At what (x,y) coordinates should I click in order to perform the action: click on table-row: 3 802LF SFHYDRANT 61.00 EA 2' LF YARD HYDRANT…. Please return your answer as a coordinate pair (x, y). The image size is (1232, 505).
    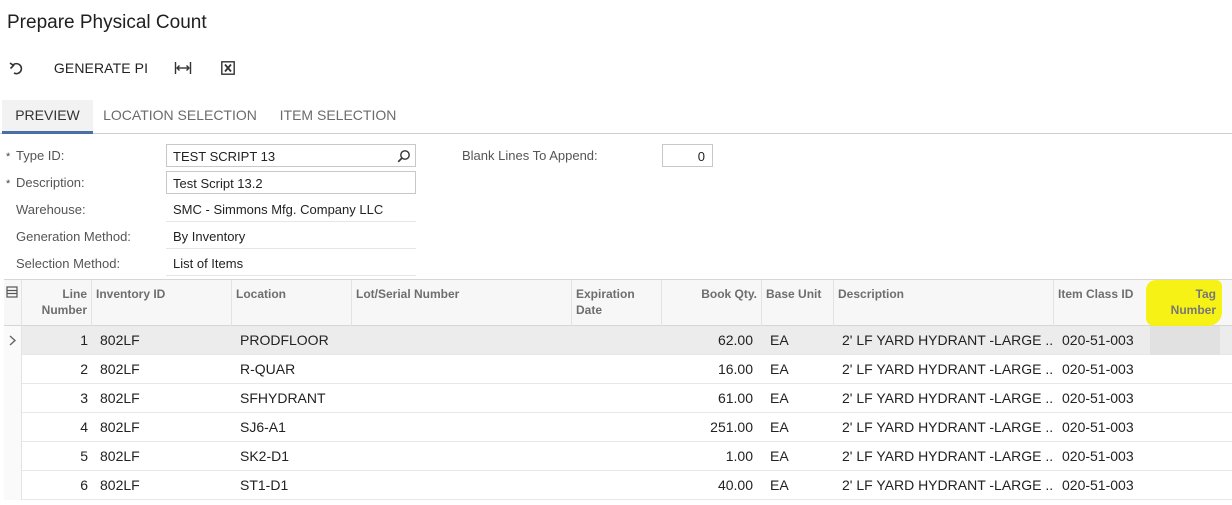
    Looking at the image, I should click on (618, 398).